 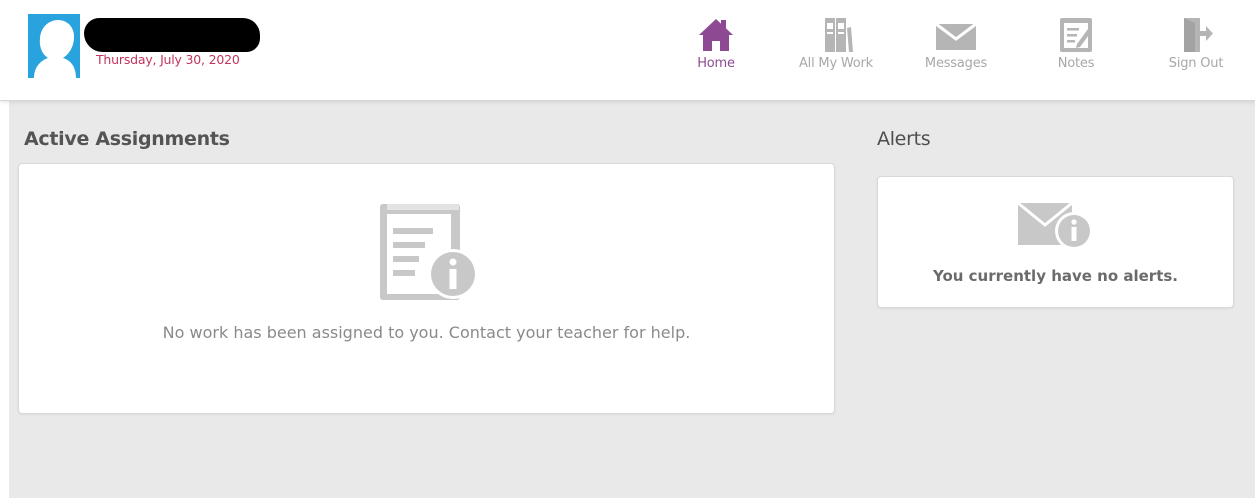 I want to click on alerts-empty-message: You currently have no alerts., so click(x=1055, y=276).